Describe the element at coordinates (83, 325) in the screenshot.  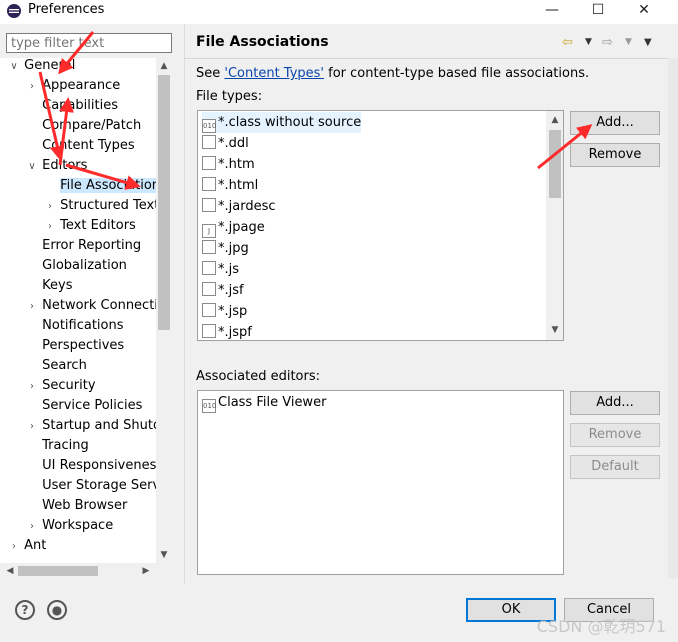
I see `tree-item-label: Notifications` at that location.